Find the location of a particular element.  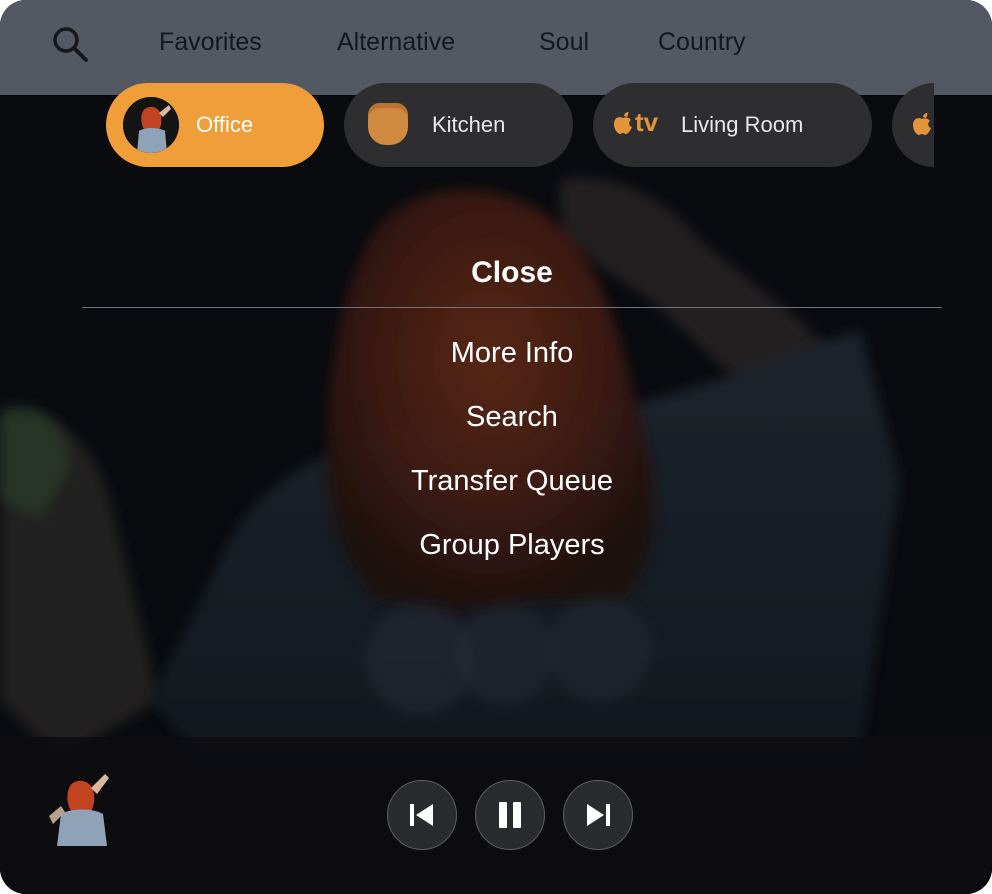

menu-item-transfer-queue: Transfer Queue is located at coordinates (496, 481).